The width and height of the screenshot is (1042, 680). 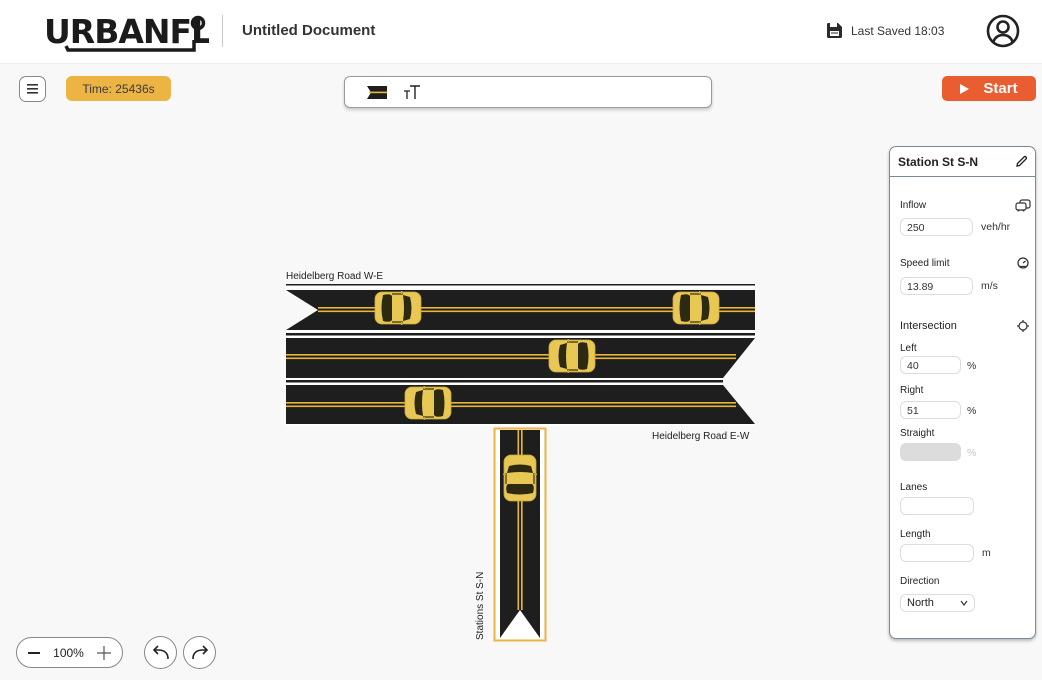 What do you see at coordinates (1021, 161) in the screenshot?
I see `pencil-icon` at bounding box center [1021, 161].